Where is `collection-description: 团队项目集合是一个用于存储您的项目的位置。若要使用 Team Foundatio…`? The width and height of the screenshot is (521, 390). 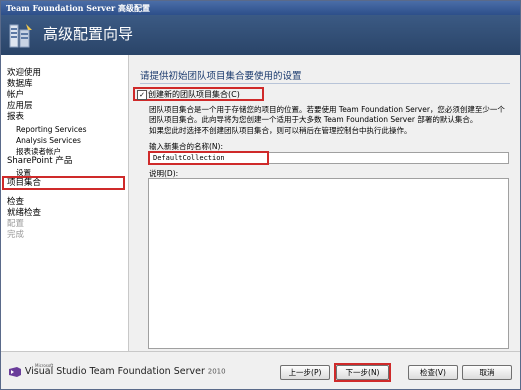
collection-description: 团队项目集合是一个用于存储您的项目的位置。若要使用 Team Foundatio… is located at coordinates (327, 114).